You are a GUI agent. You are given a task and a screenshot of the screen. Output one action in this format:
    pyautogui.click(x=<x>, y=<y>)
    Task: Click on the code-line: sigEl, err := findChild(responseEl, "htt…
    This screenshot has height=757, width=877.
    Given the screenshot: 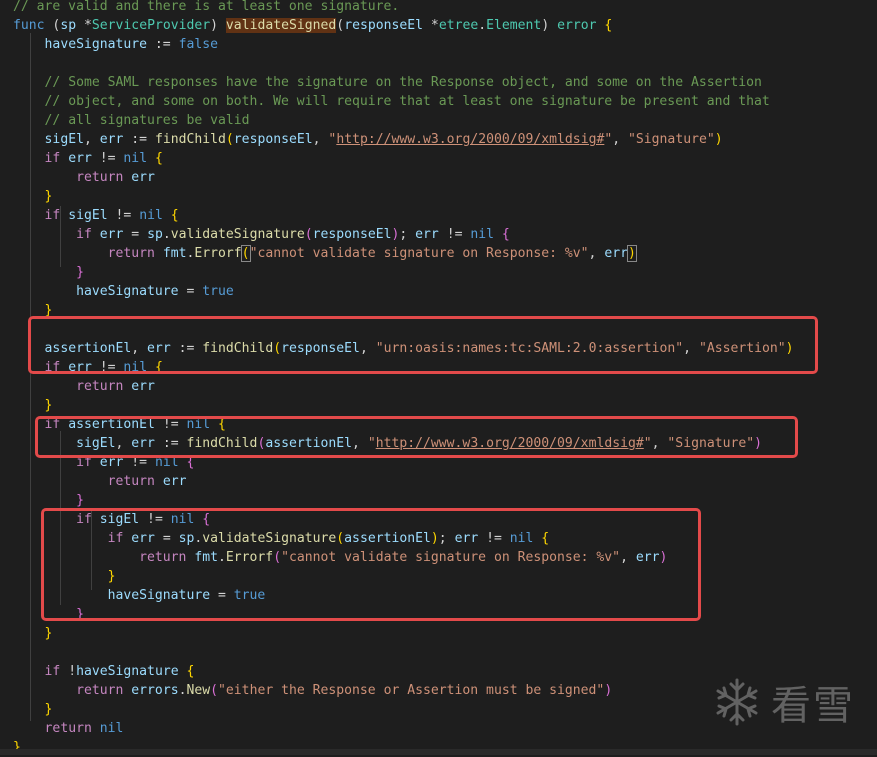 What is the action you would take?
    pyautogui.click(x=368, y=139)
    